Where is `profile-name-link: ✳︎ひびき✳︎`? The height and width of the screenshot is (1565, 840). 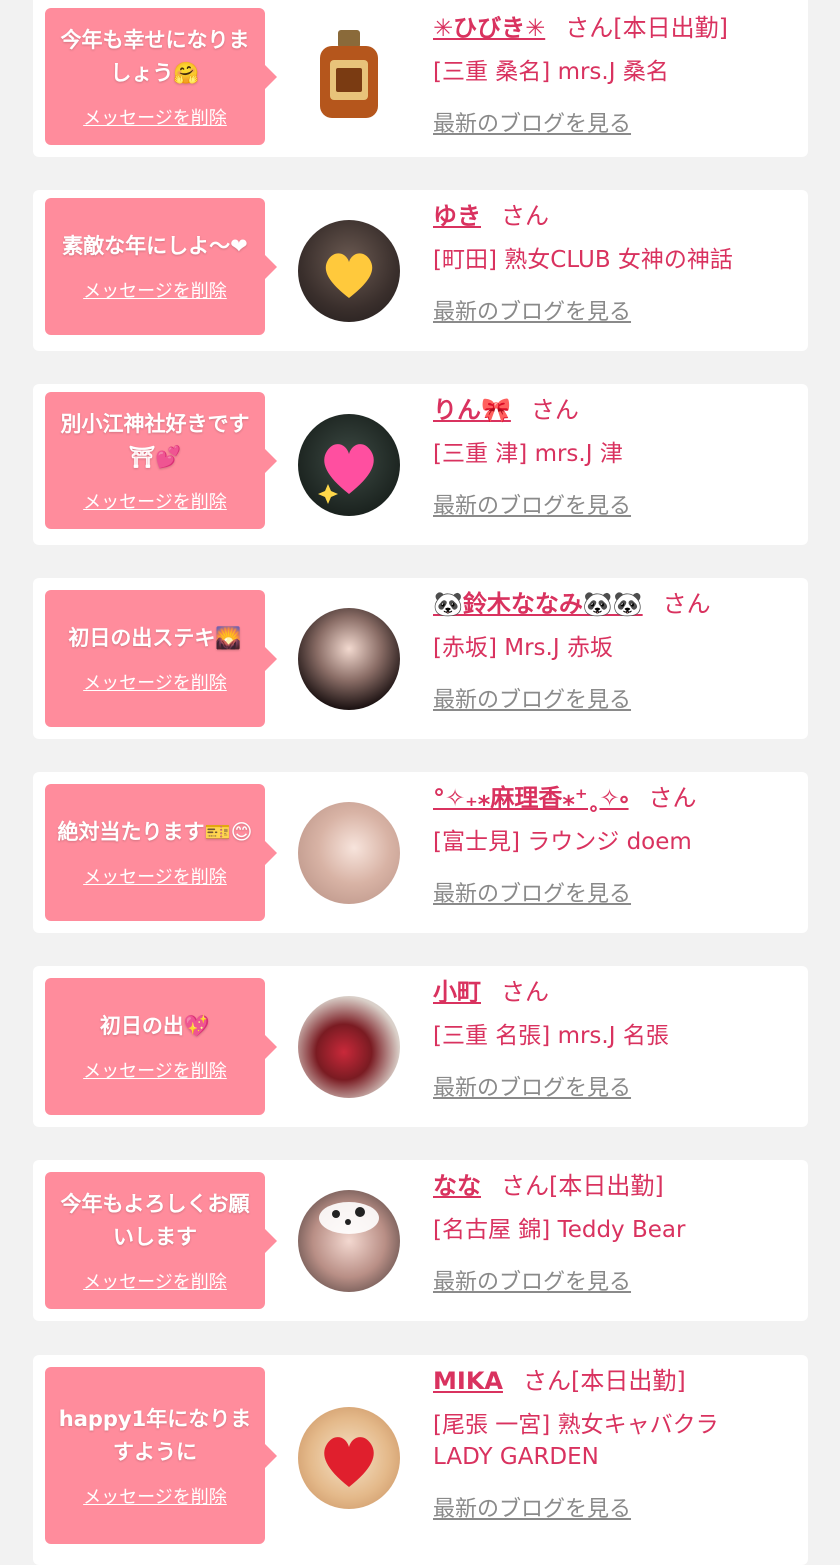 profile-name-link: ✳︎ひびき✳︎ is located at coordinates (489, 28).